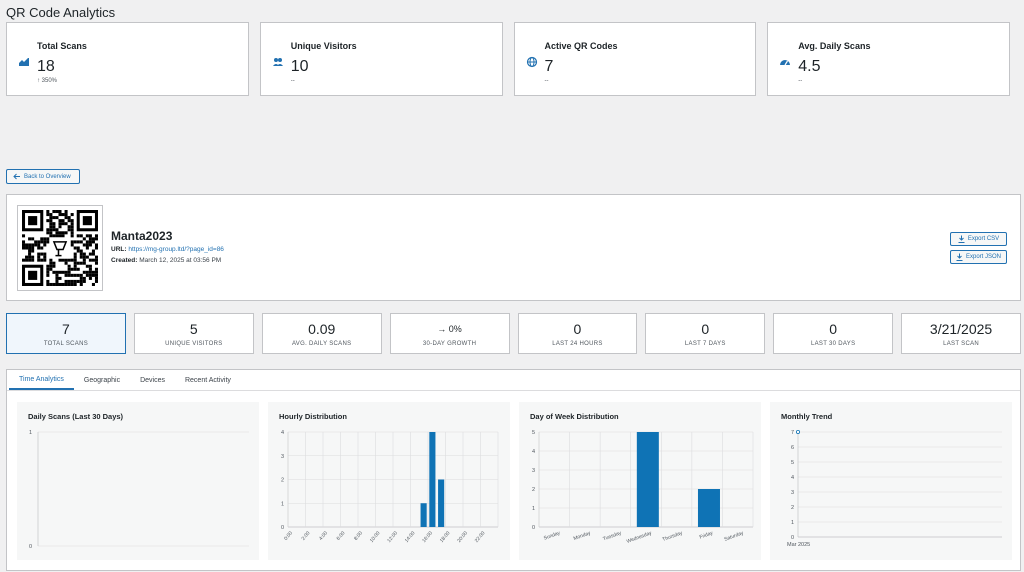  What do you see at coordinates (961, 344) in the screenshot?
I see `stat-label: LAST SCAN` at bounding box center [961, 344].